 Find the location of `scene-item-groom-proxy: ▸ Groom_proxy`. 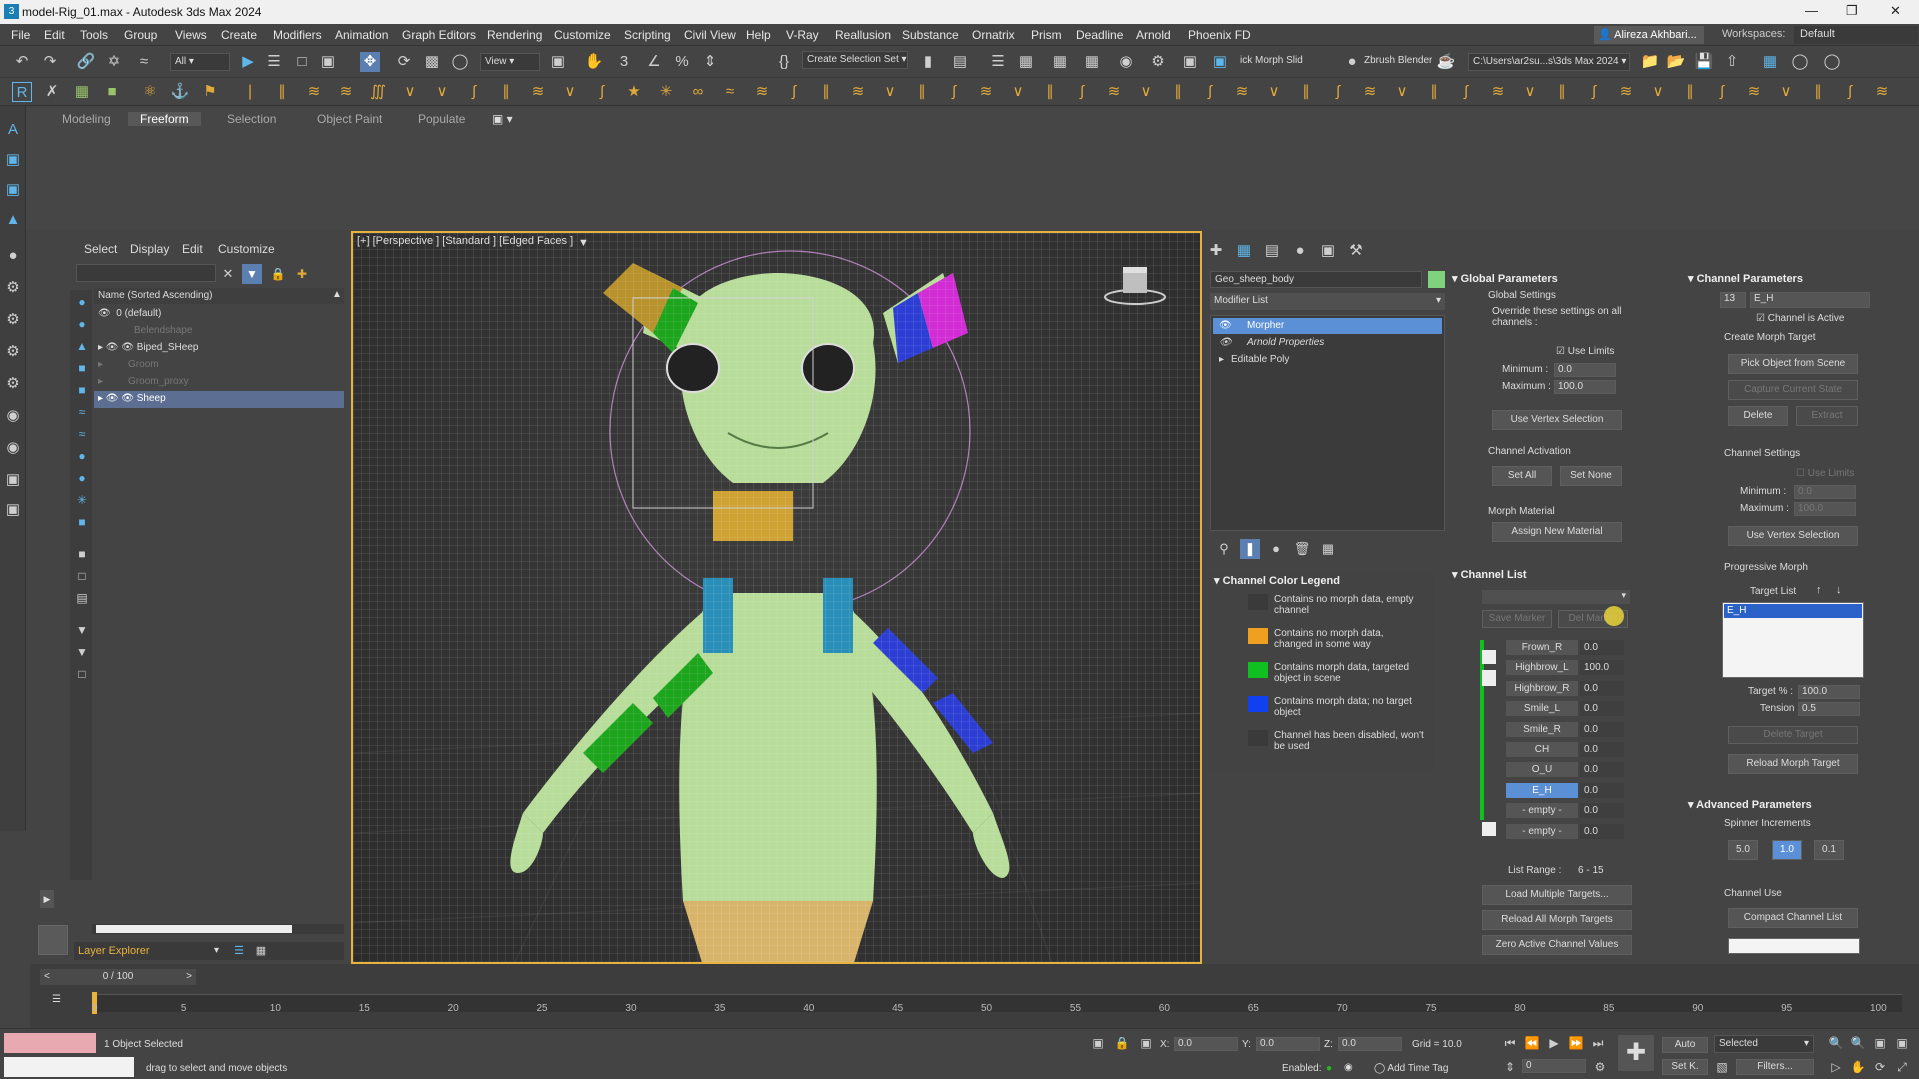

scene-item-groom-proxy: ▸ Groom_proxy is located at coordinates (219, 382).